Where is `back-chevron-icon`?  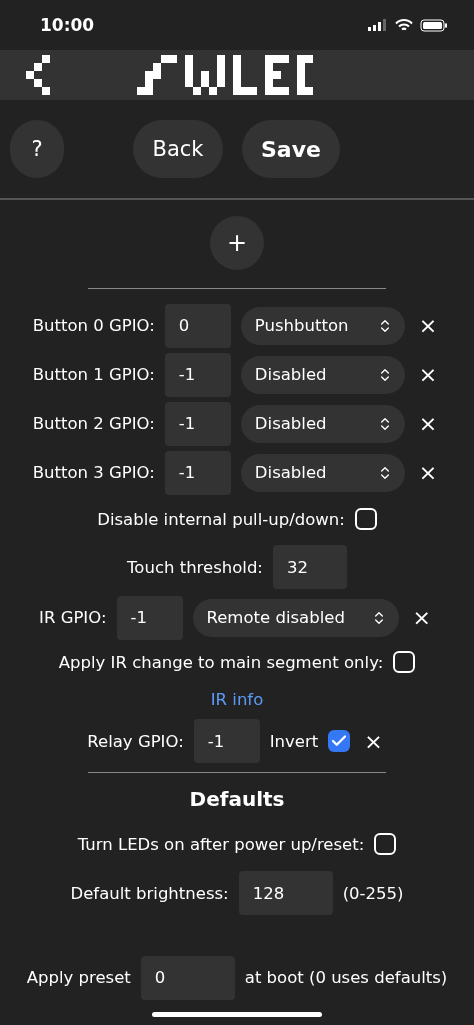
back-chevron-icon is located at coordinates (38, 75).